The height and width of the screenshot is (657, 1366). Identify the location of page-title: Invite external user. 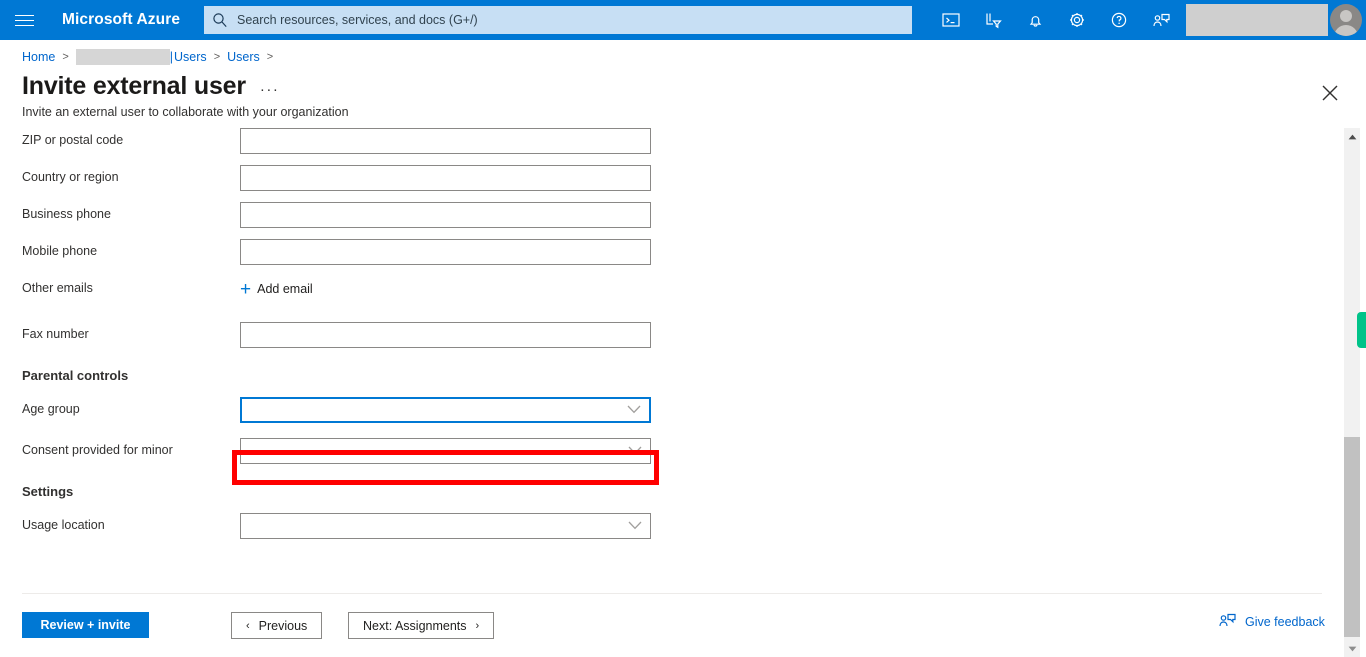
(134, 86).